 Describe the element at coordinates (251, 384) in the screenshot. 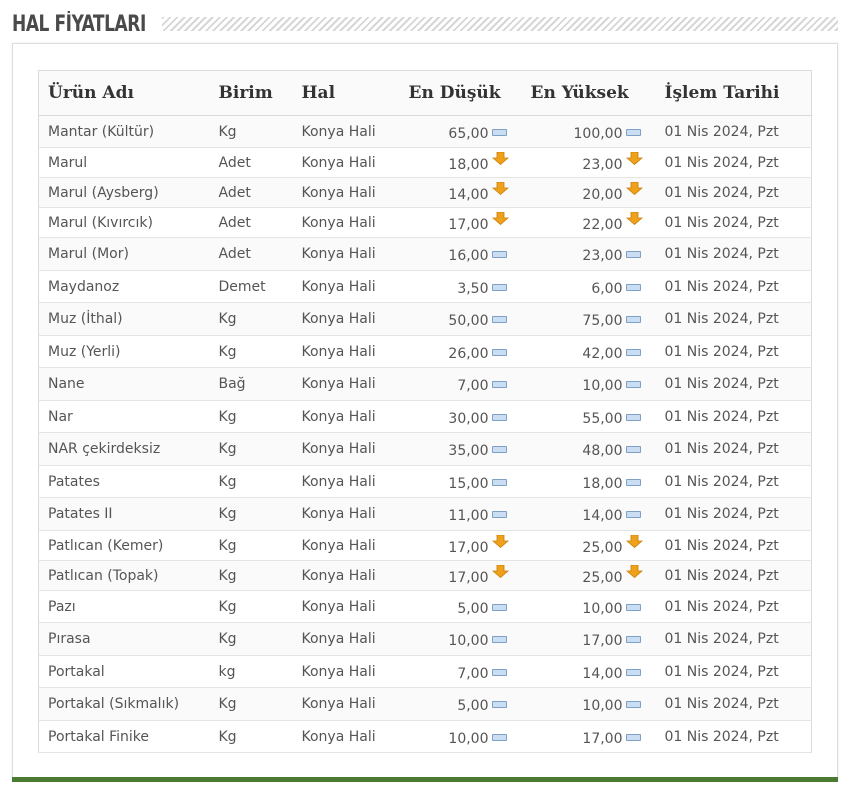

I see `unit: Bağ` at that location.